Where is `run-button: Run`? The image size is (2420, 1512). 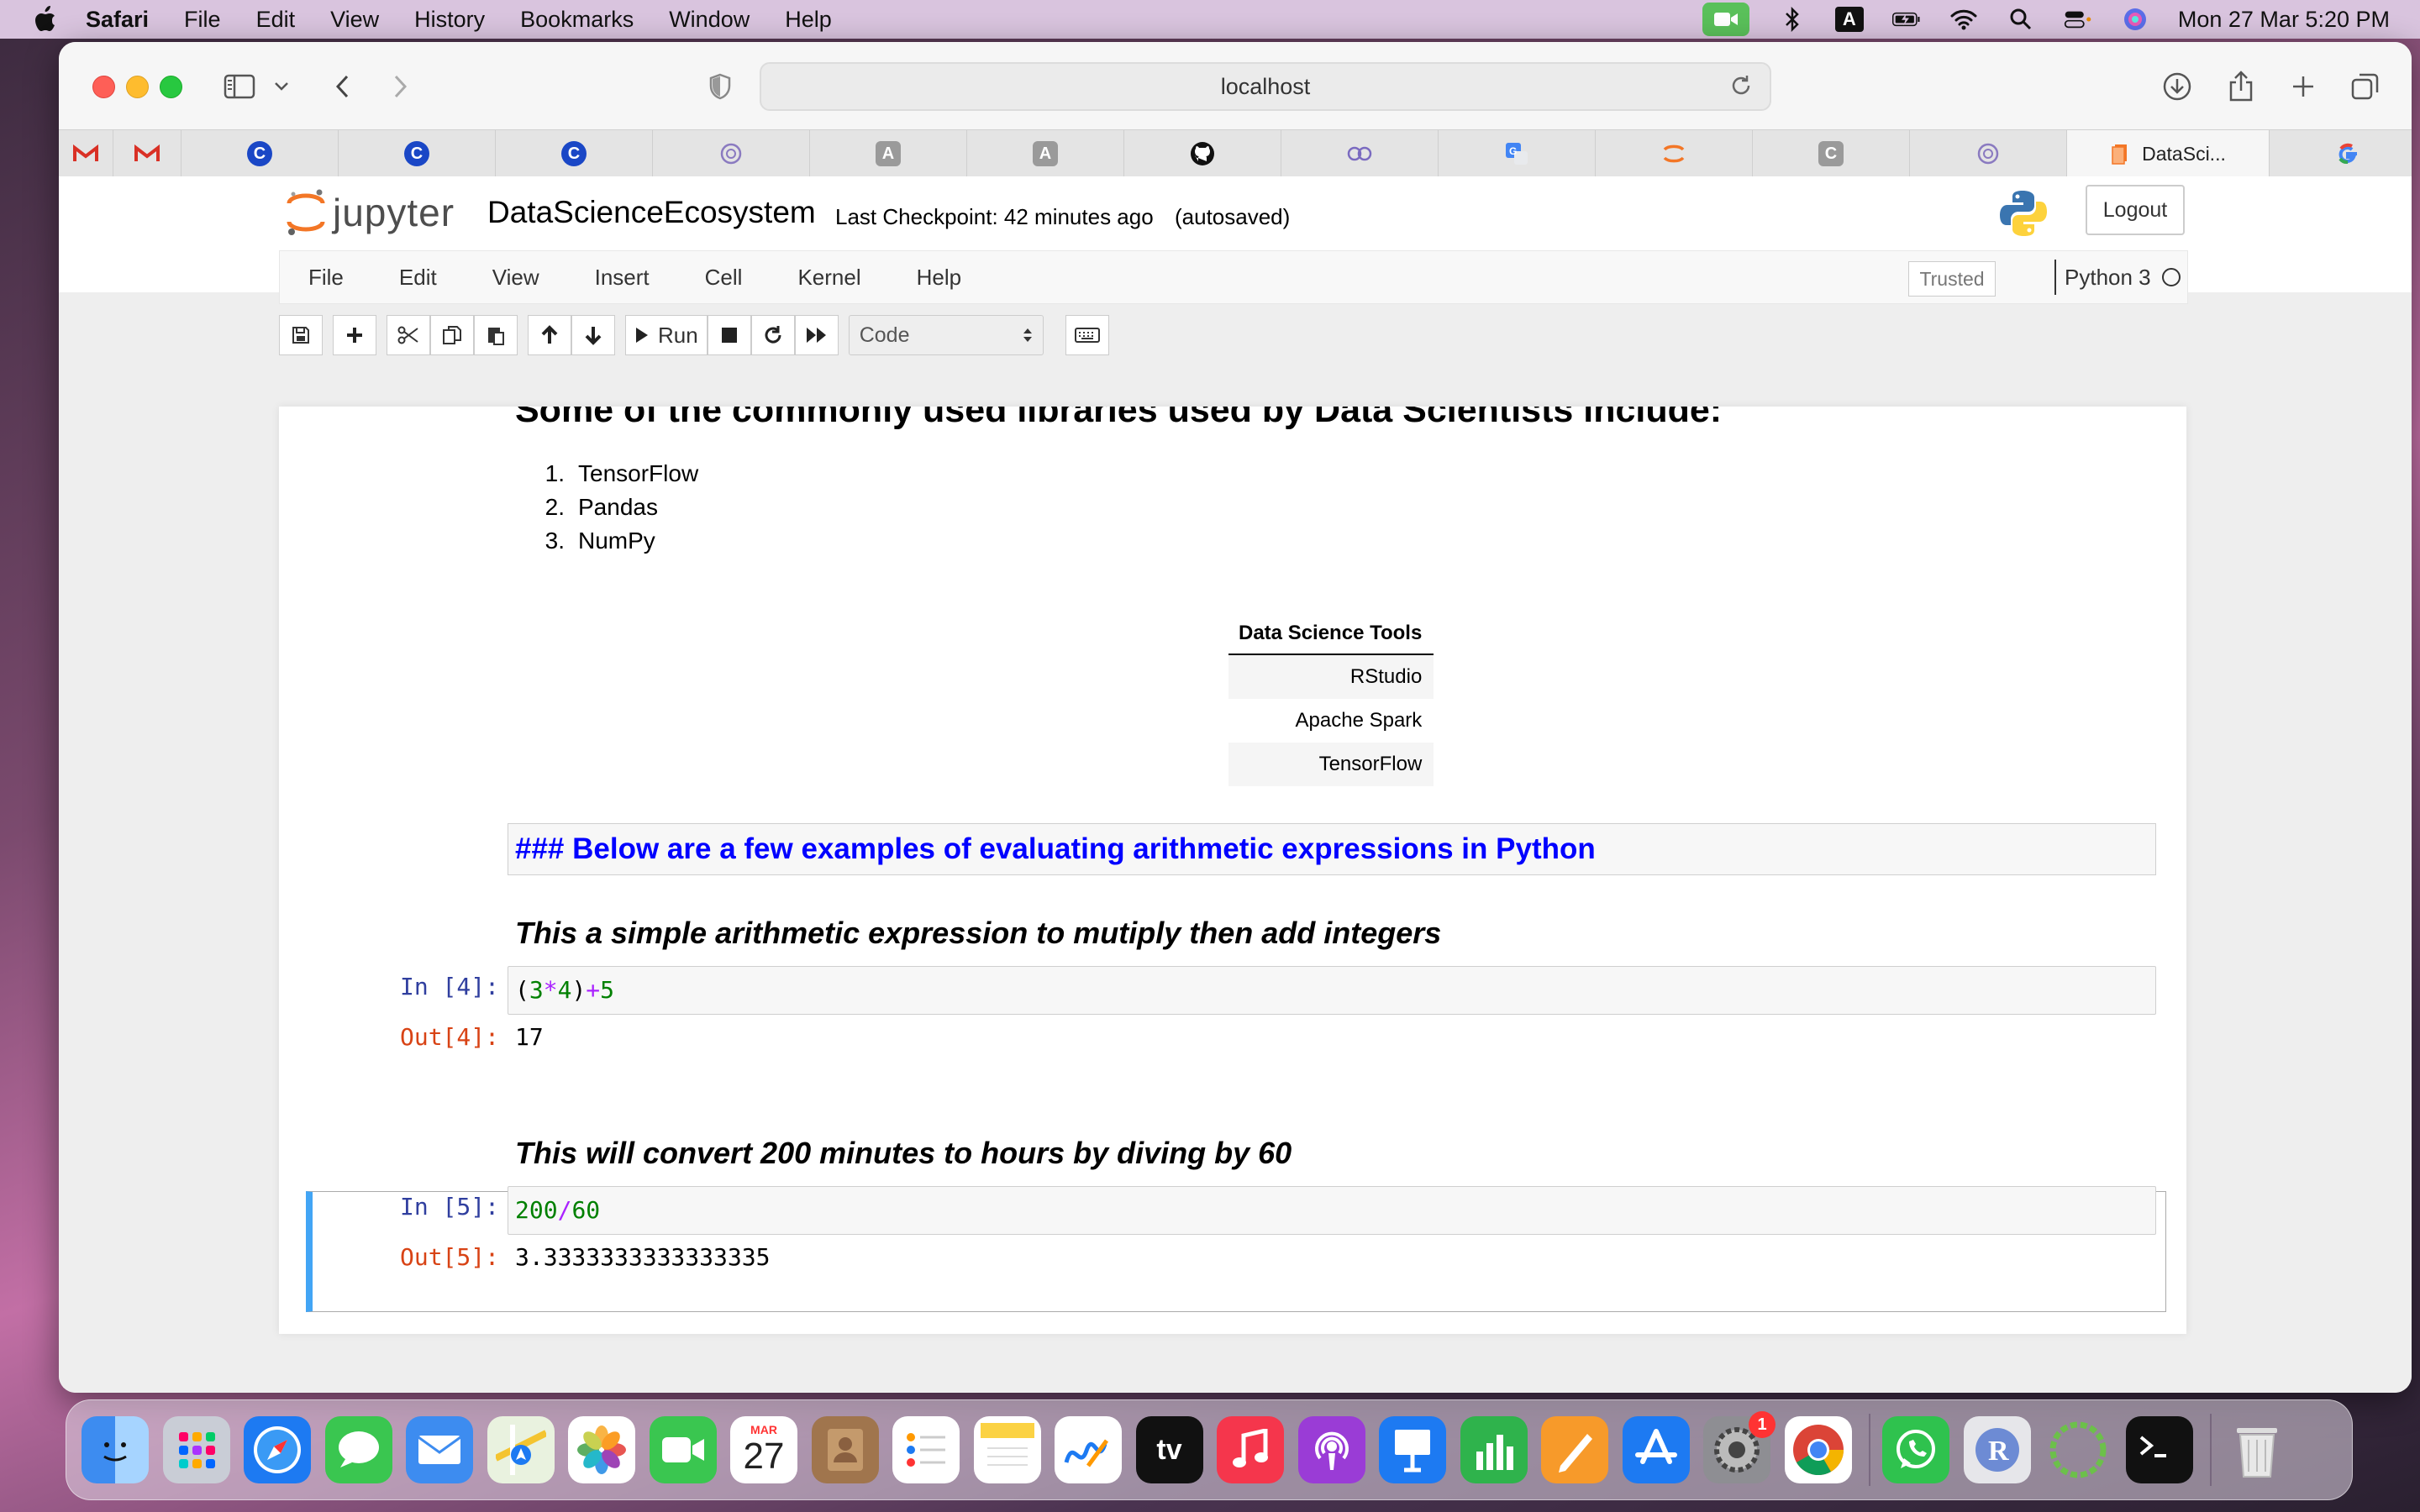
run-button: Run is located at coordinates (666, 335).